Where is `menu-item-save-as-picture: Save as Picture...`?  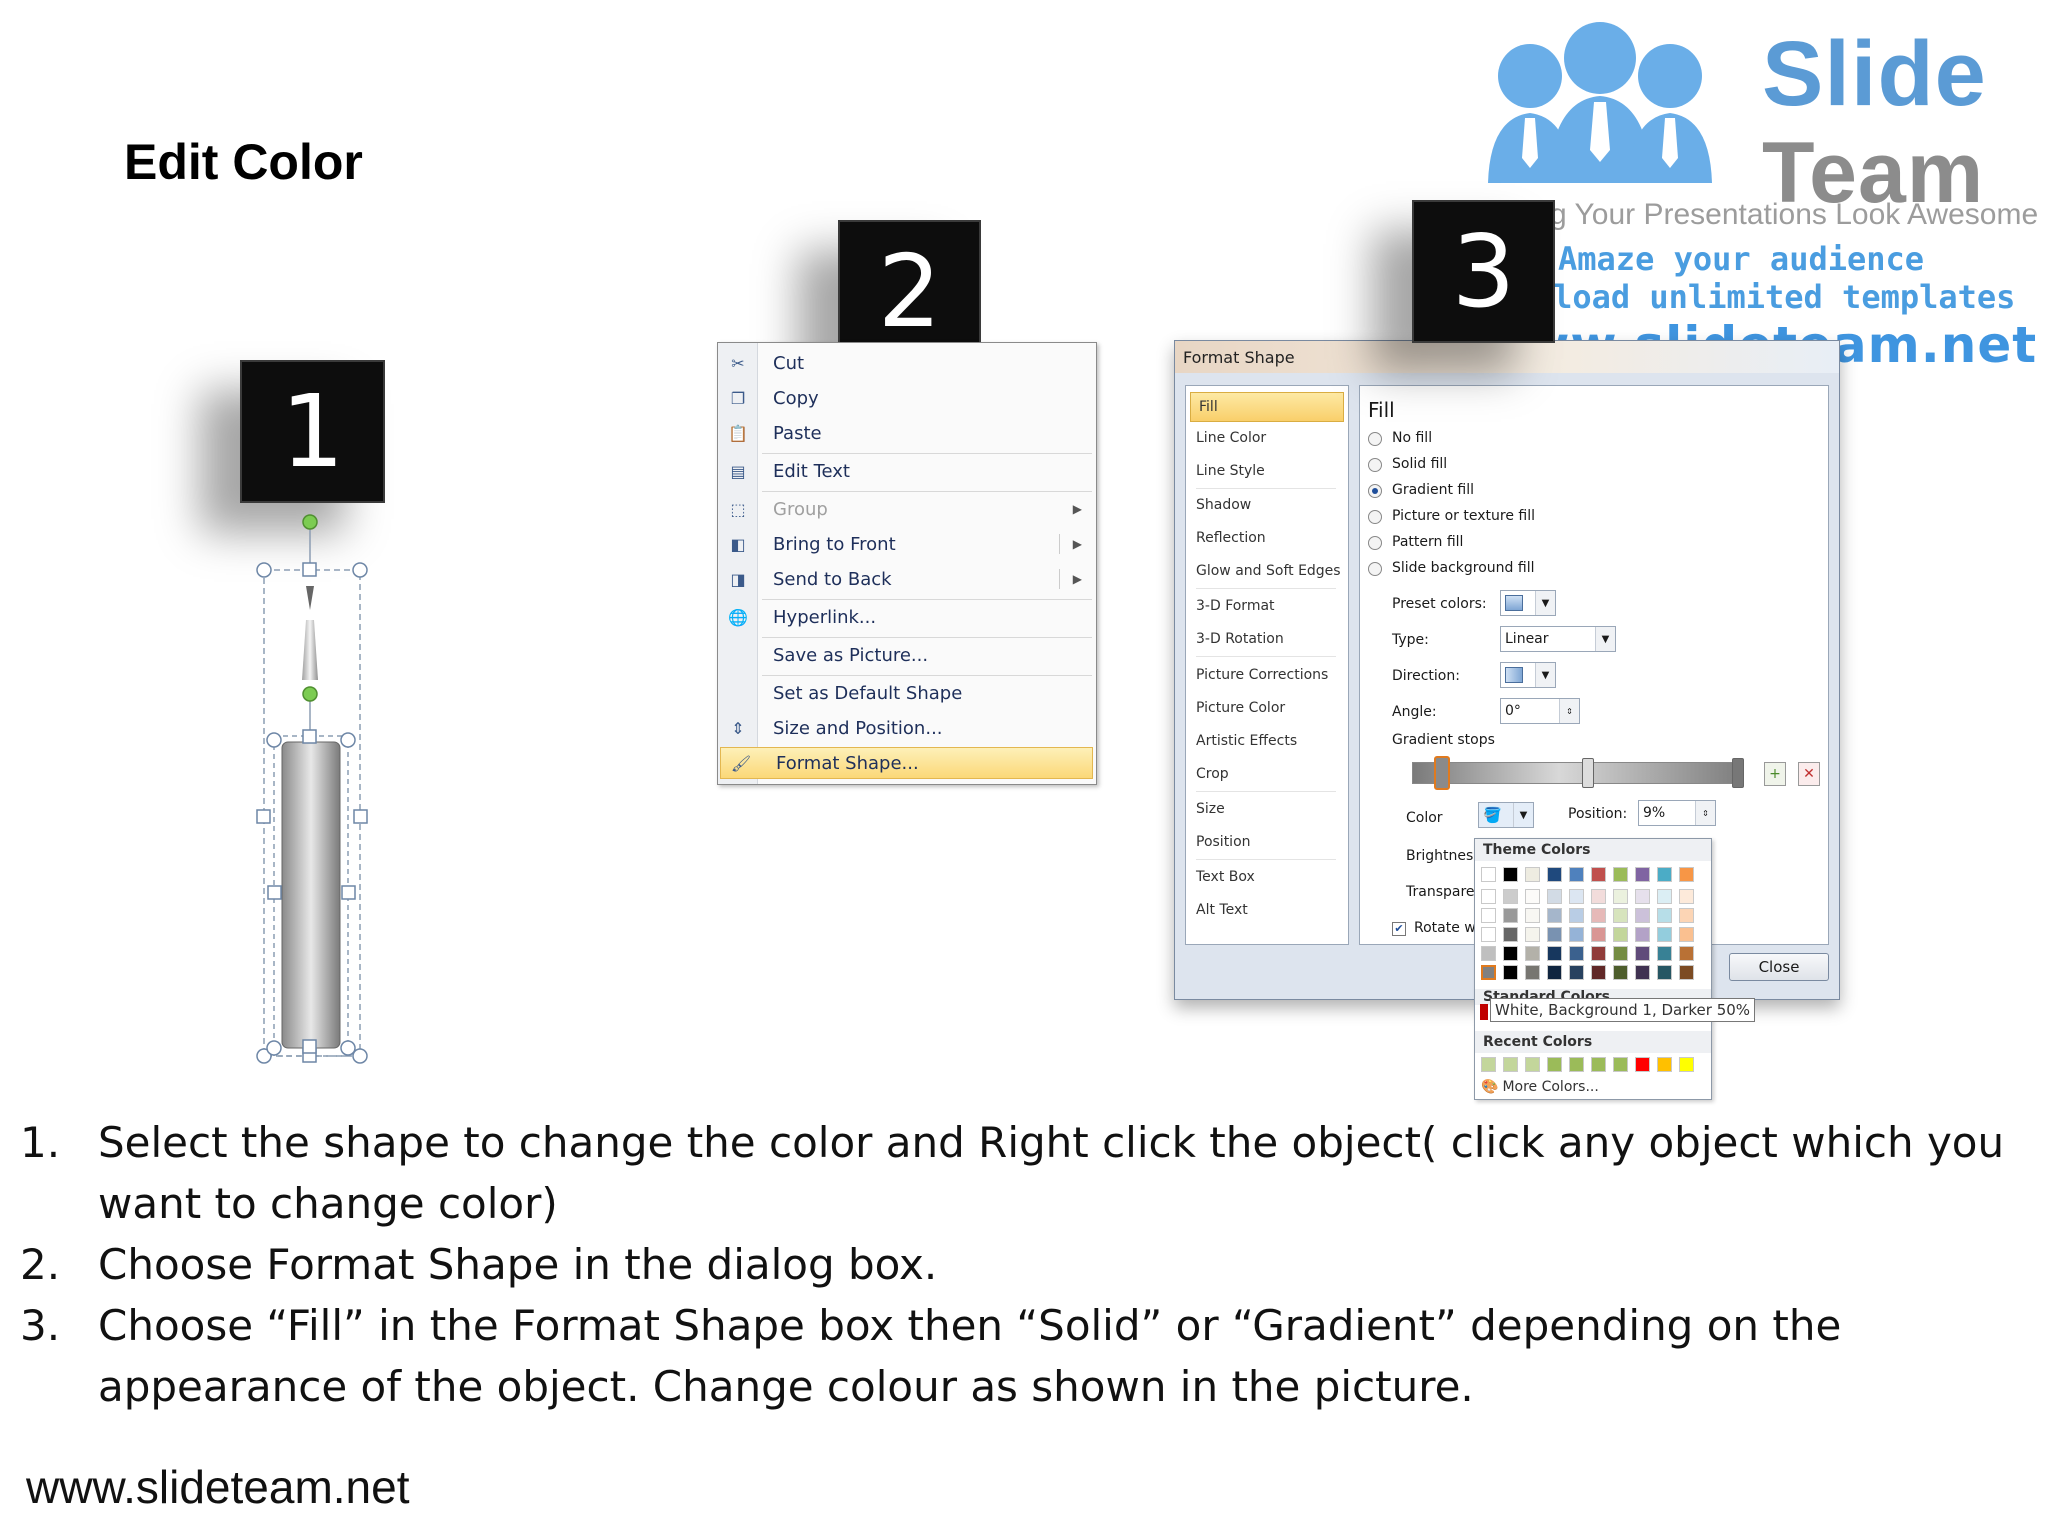
menu-item-save-as-picture: Save as Picture... is located at coordinates (907, 655).